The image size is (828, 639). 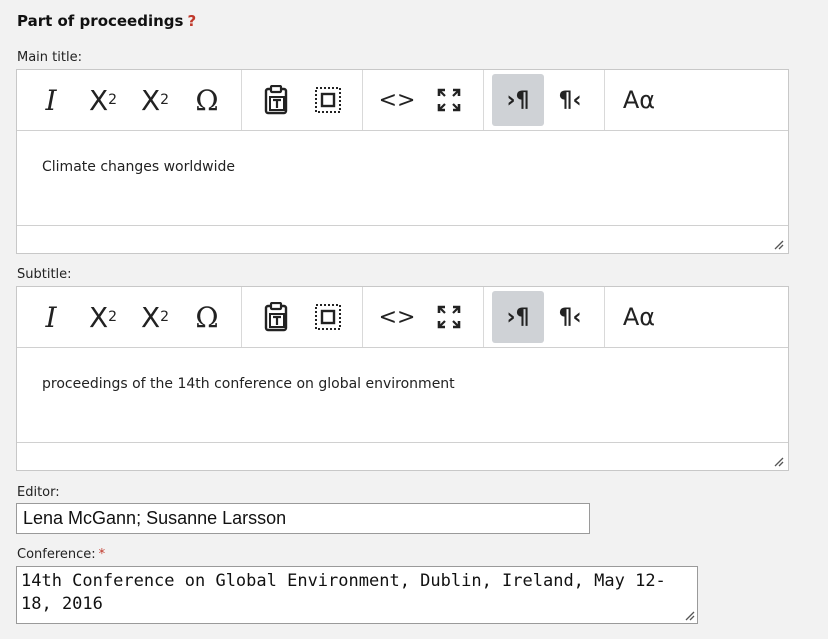 What do you see at coordinates (38, 492) in the screenshot?
I see `editor-label: Editor:` at bounding box center [38, 492].